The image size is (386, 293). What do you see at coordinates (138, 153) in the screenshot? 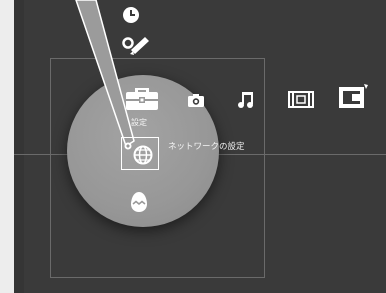
I see `network-globe-icon` at bounding box center [138, 153].